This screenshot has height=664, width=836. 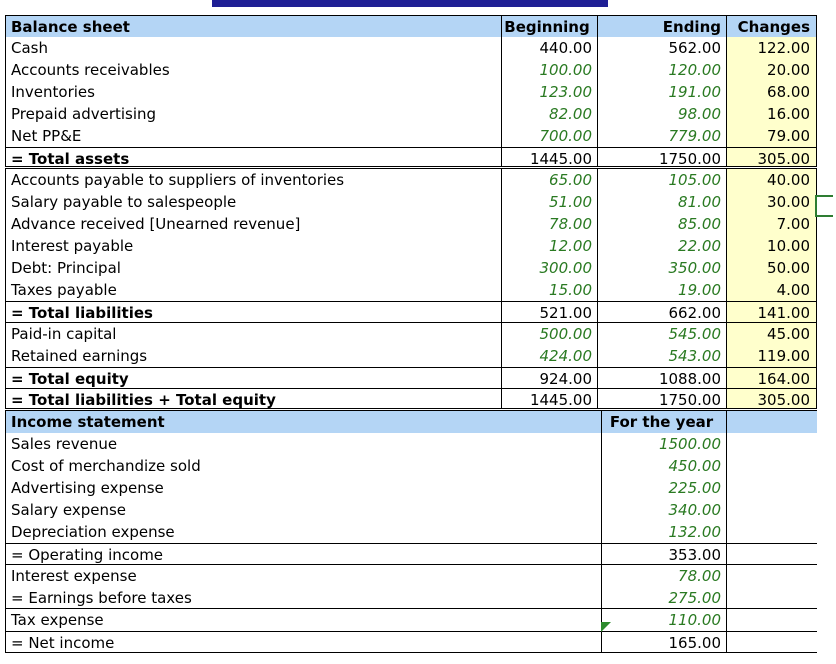 What do you see at coordinates (549, 224) in the screenshot?
I see `beginning-cell: 78.00` at bounding box center [549, 224].